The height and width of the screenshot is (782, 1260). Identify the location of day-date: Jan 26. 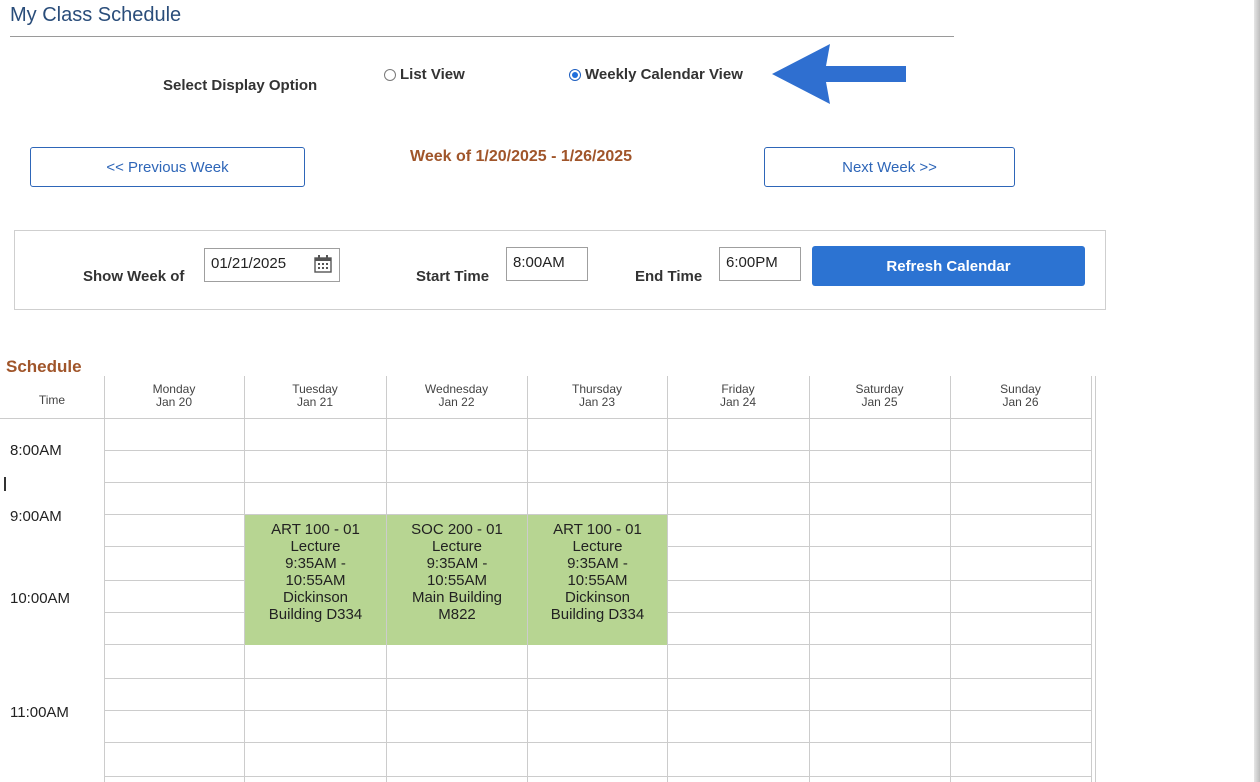
(1020, 402).